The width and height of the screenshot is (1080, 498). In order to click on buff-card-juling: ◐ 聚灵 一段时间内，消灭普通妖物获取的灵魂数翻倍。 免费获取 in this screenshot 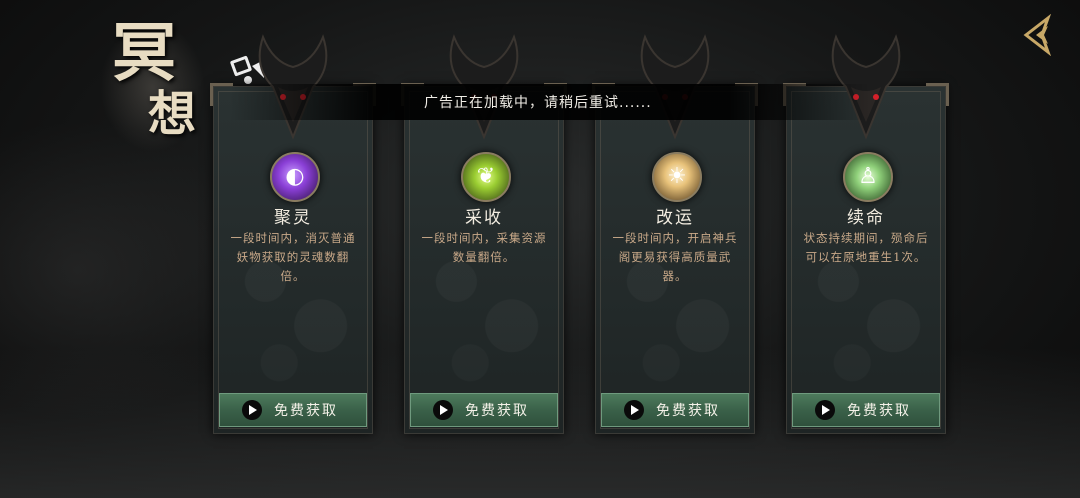, I will do `click(293, 234)`.